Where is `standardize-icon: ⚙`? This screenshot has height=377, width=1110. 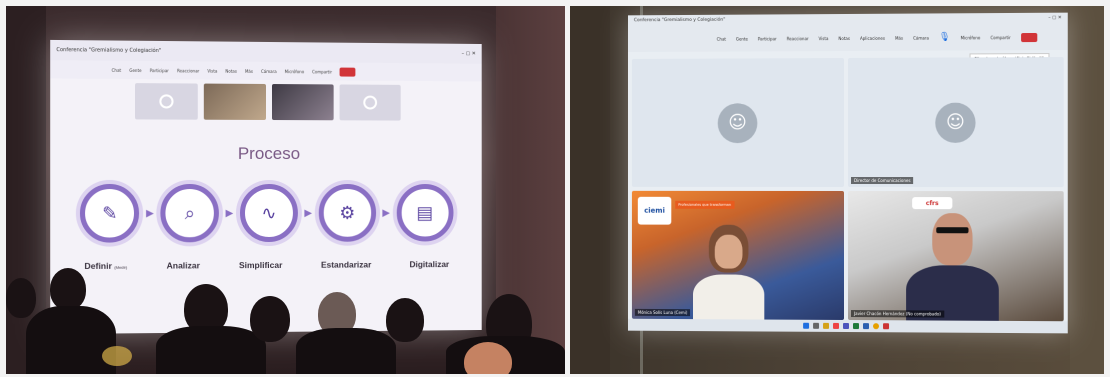 standardize-icon: ⚙ is located at coordinates (347, 213).